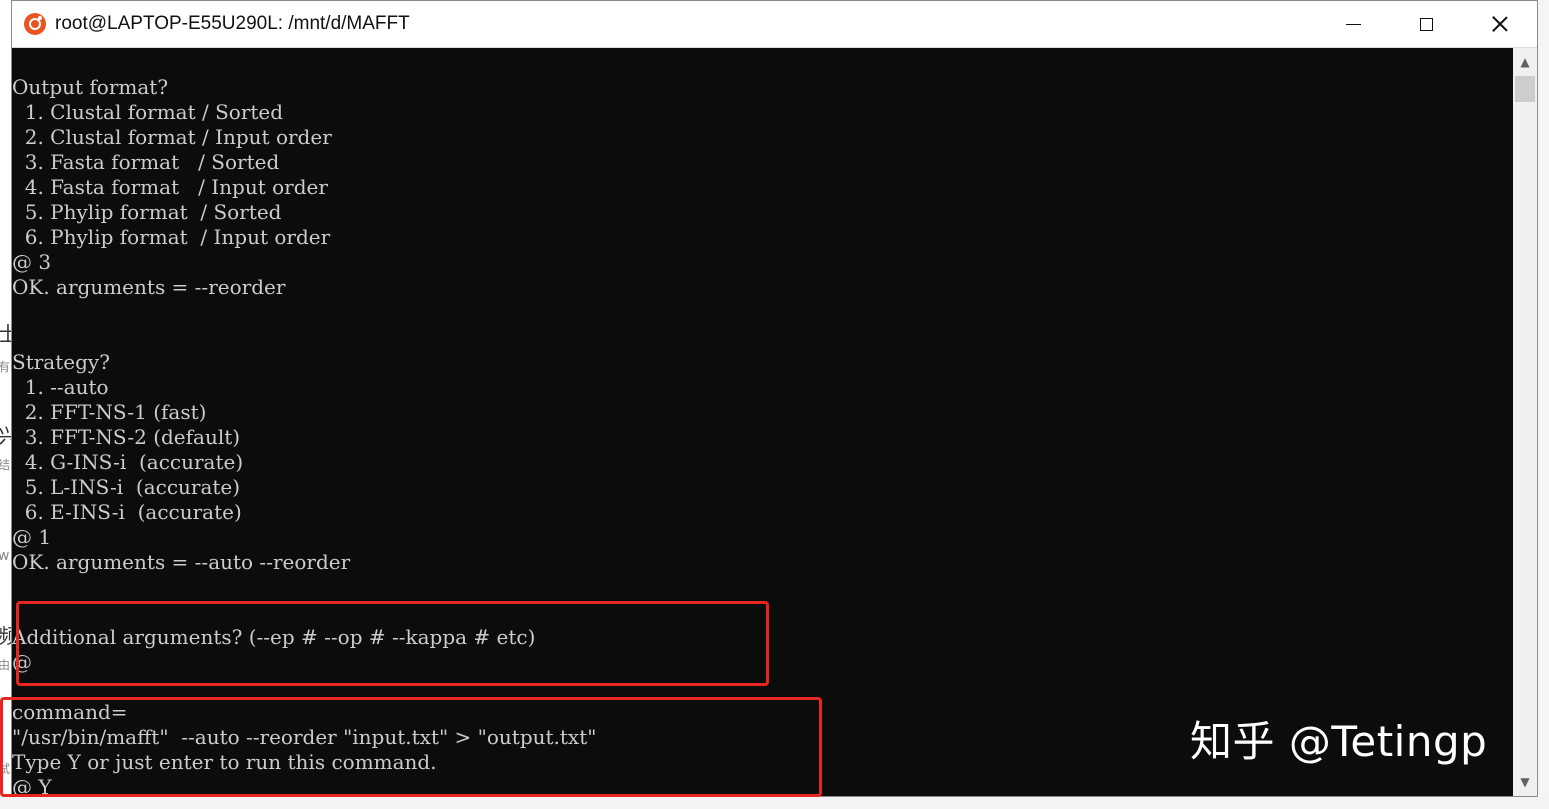 Image resolution: width=1549 pixels, height=809 pixels. Describe the element at coordinates (1525, 89) in the screenshot. I see `scrollbar-thumb` at that location.